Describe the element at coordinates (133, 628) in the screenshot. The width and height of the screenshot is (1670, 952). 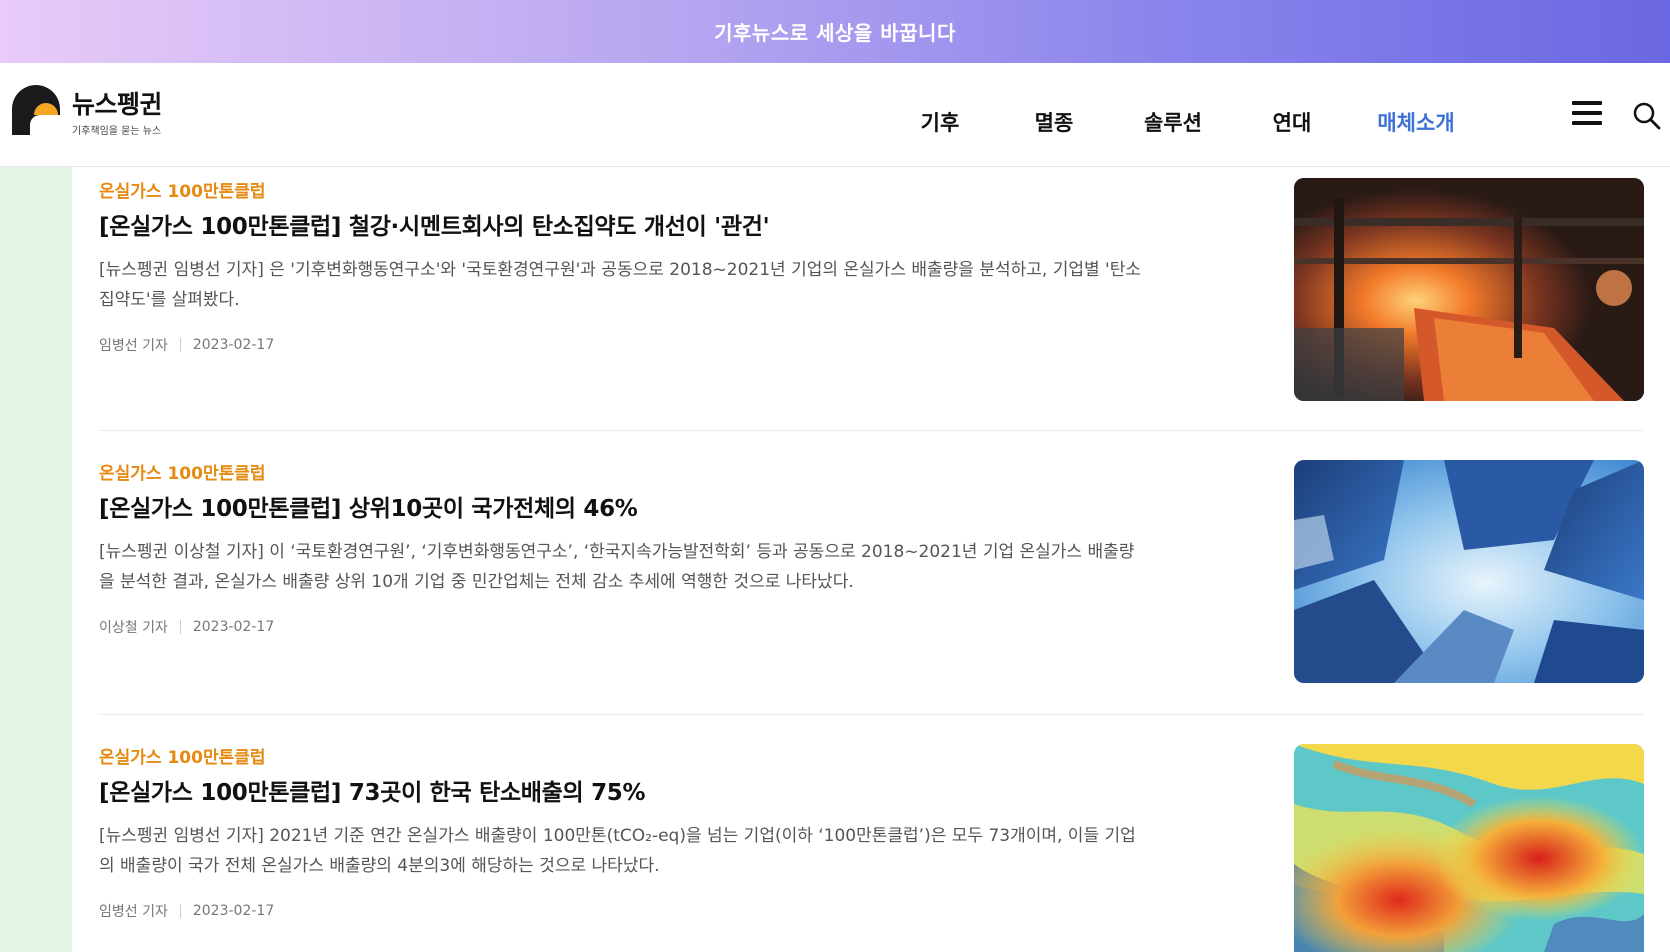
I see `article-author: 이상철 기자` at that location.